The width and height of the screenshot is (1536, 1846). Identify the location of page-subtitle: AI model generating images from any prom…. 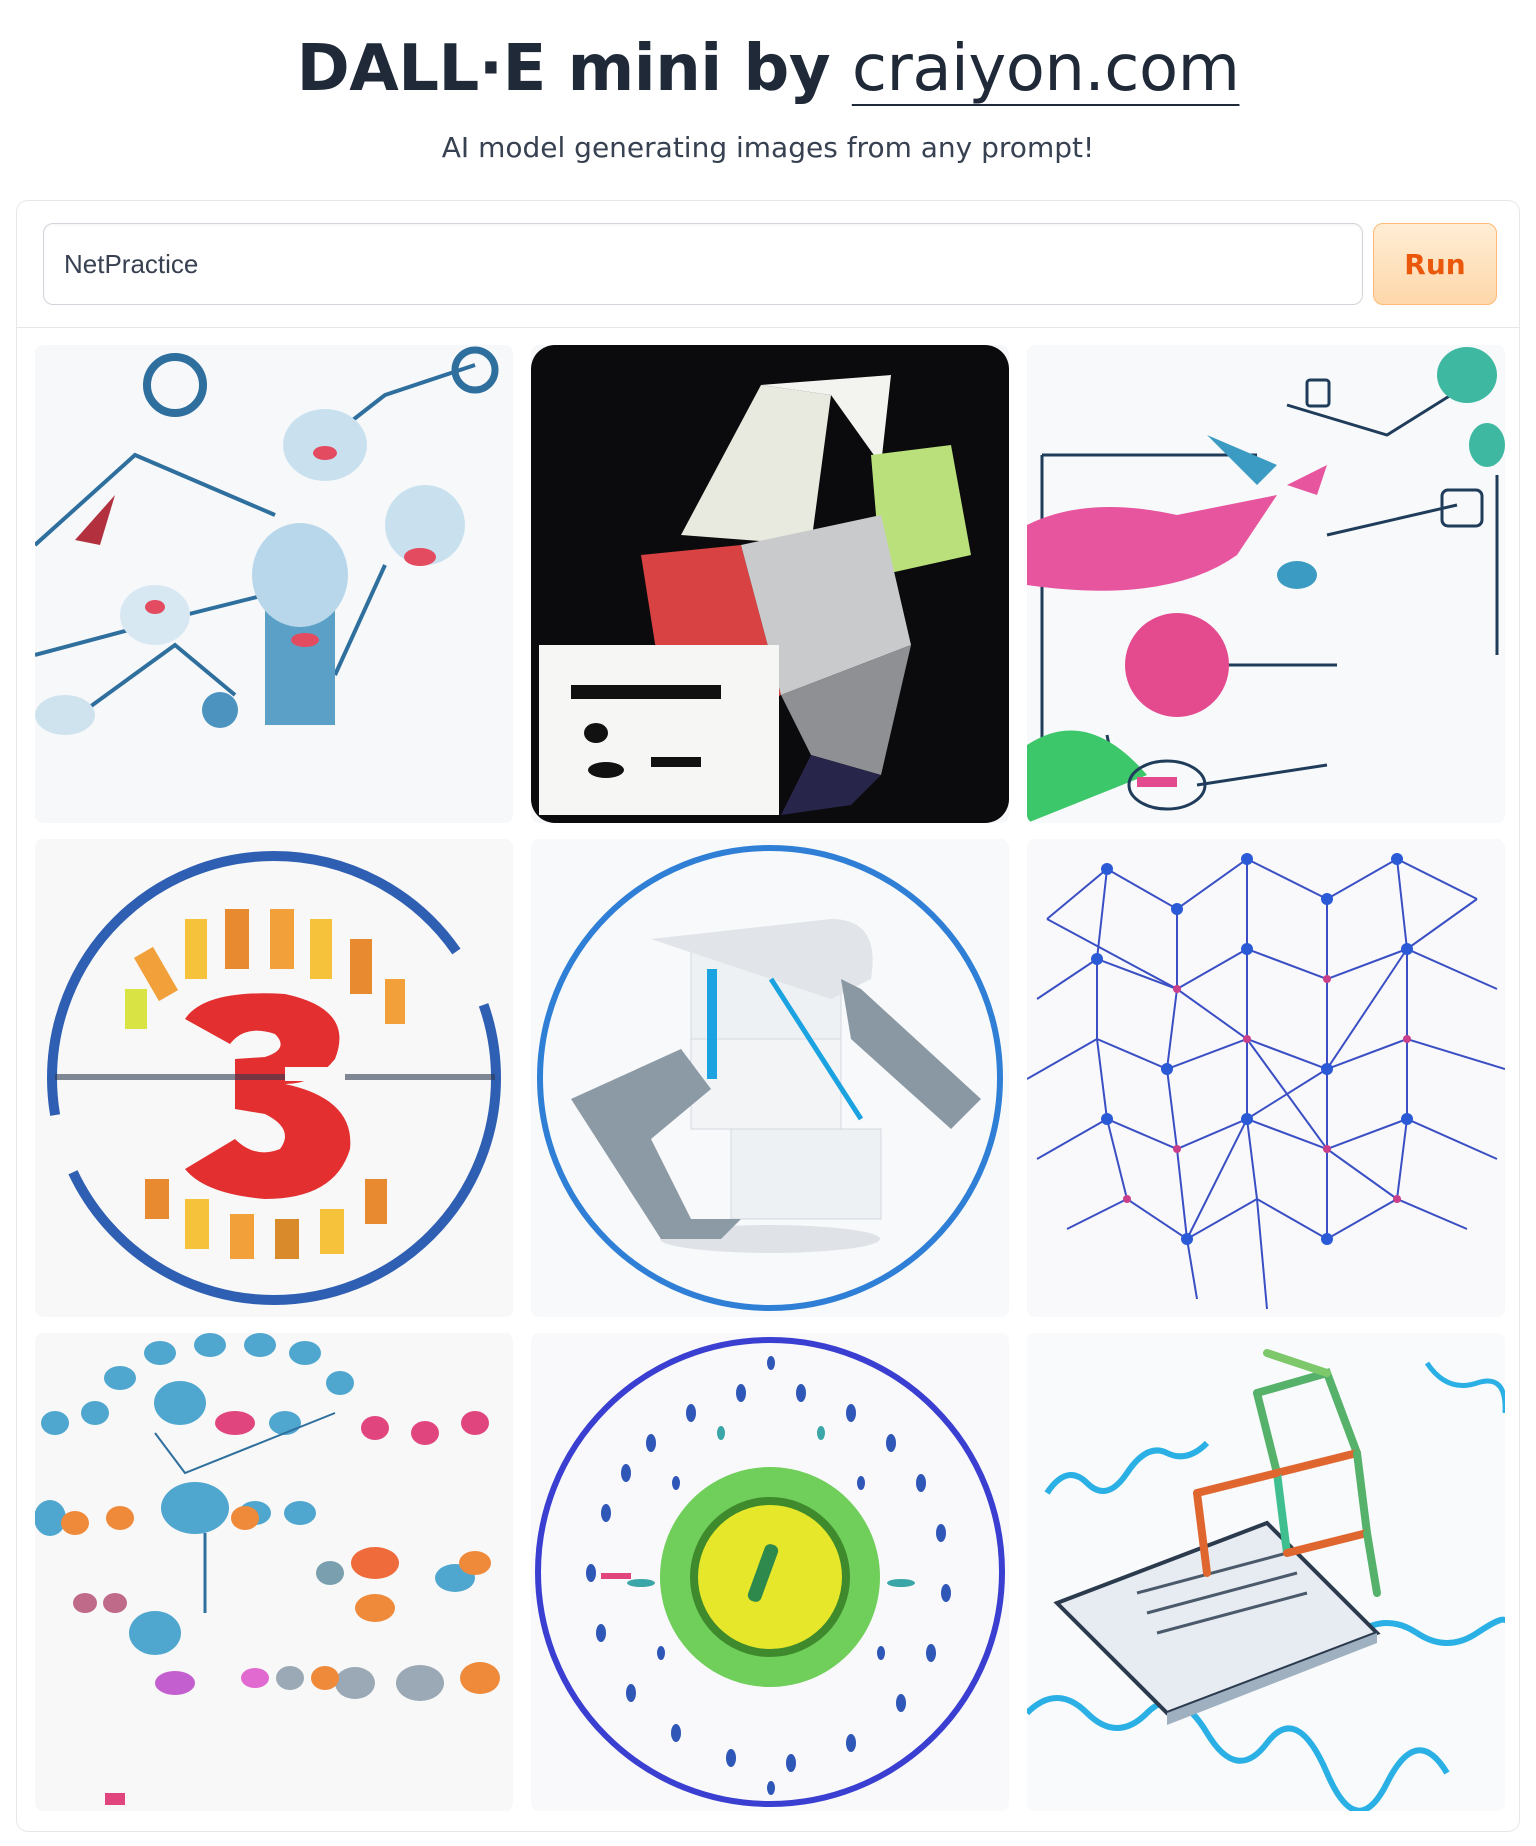
(768, 147).